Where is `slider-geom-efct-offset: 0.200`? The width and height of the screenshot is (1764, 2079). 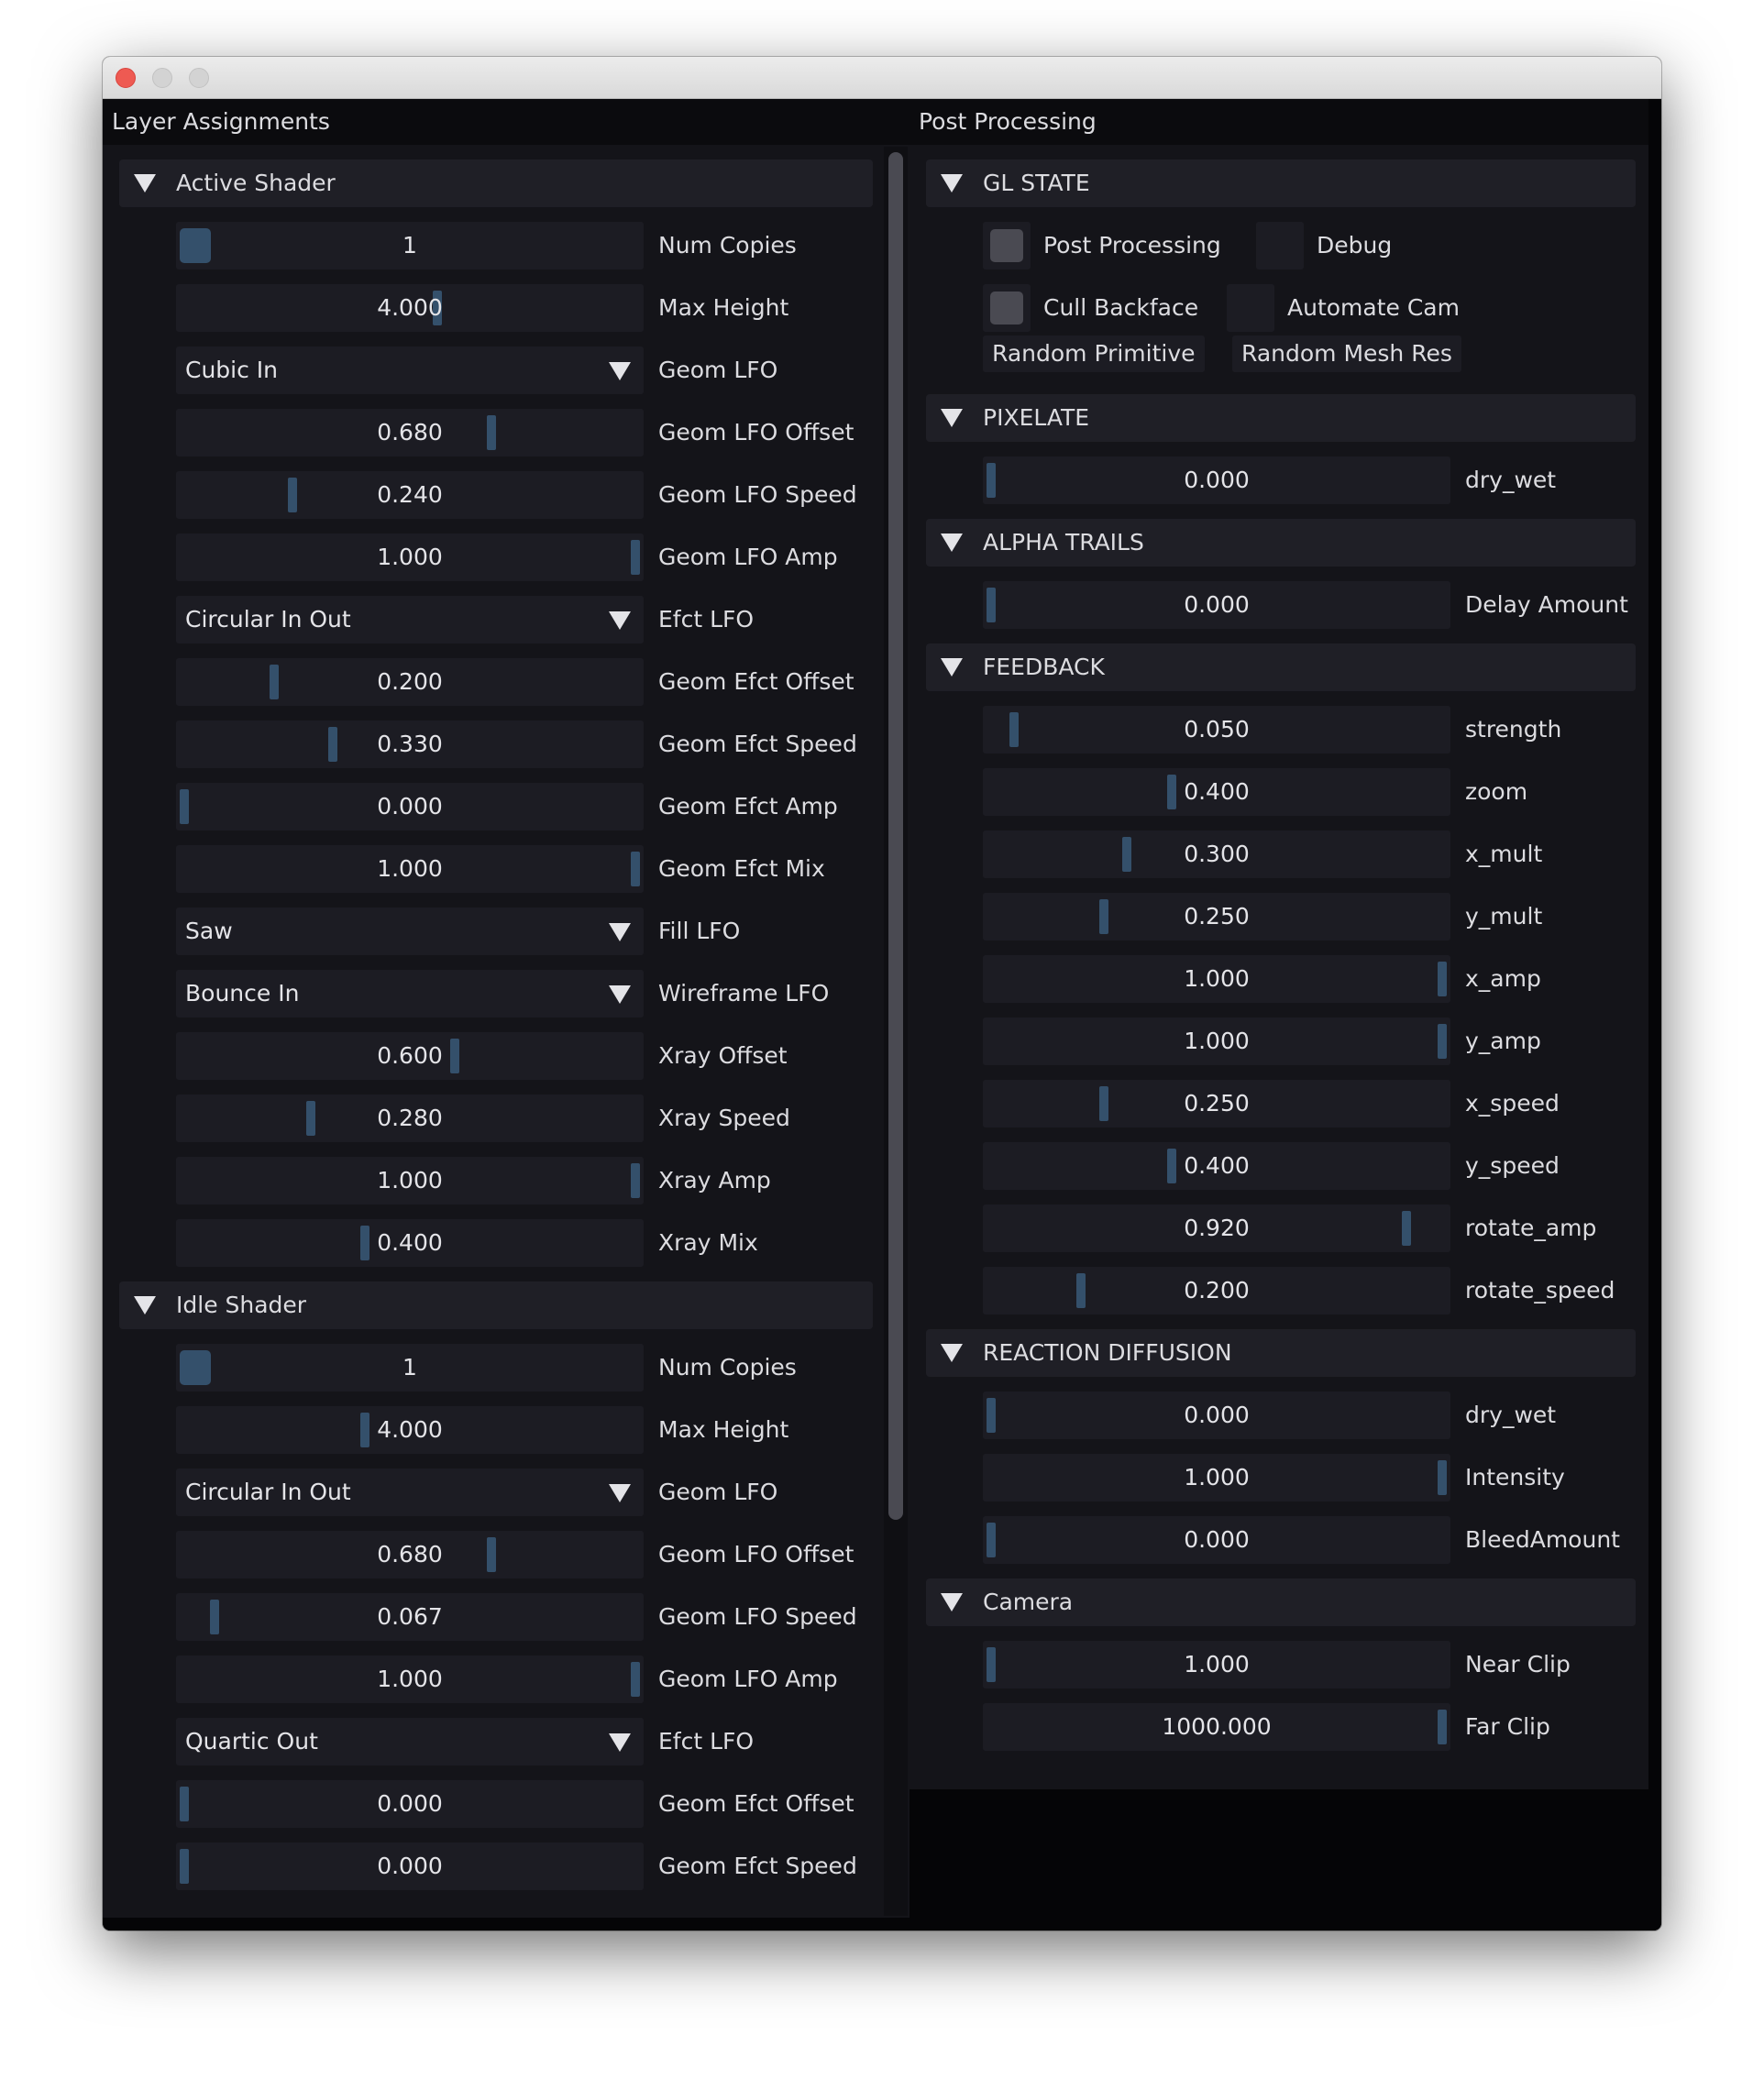
slider-geom-efct-offset: 0.200 is located at coordinates (410, 682).